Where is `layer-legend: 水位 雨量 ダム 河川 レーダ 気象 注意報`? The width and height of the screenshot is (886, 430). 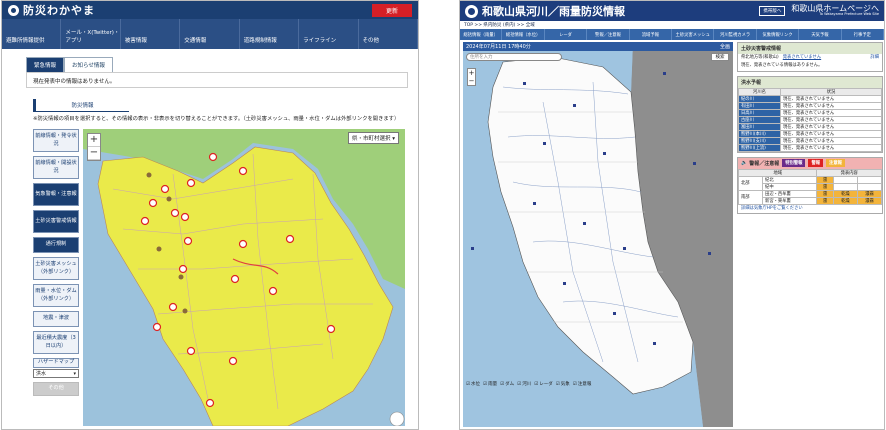
layer-legend: 水位 雨量 ダム 河川 レーダ 気象 注意報 is located at coordinates (528, 384).